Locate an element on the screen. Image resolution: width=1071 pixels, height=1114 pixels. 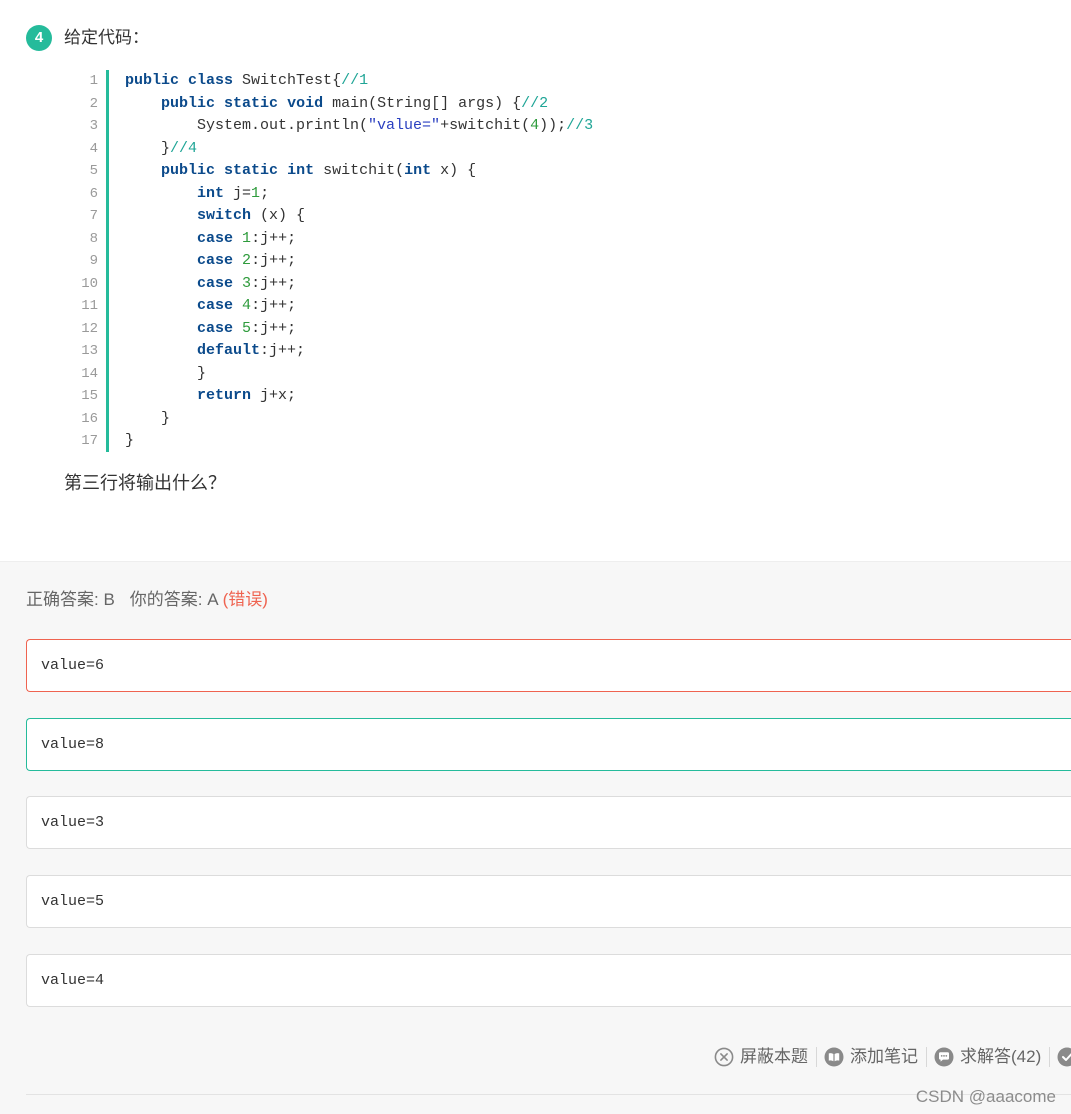
your-answer-label: 你的答案: A is located at coordinates (174, 599).